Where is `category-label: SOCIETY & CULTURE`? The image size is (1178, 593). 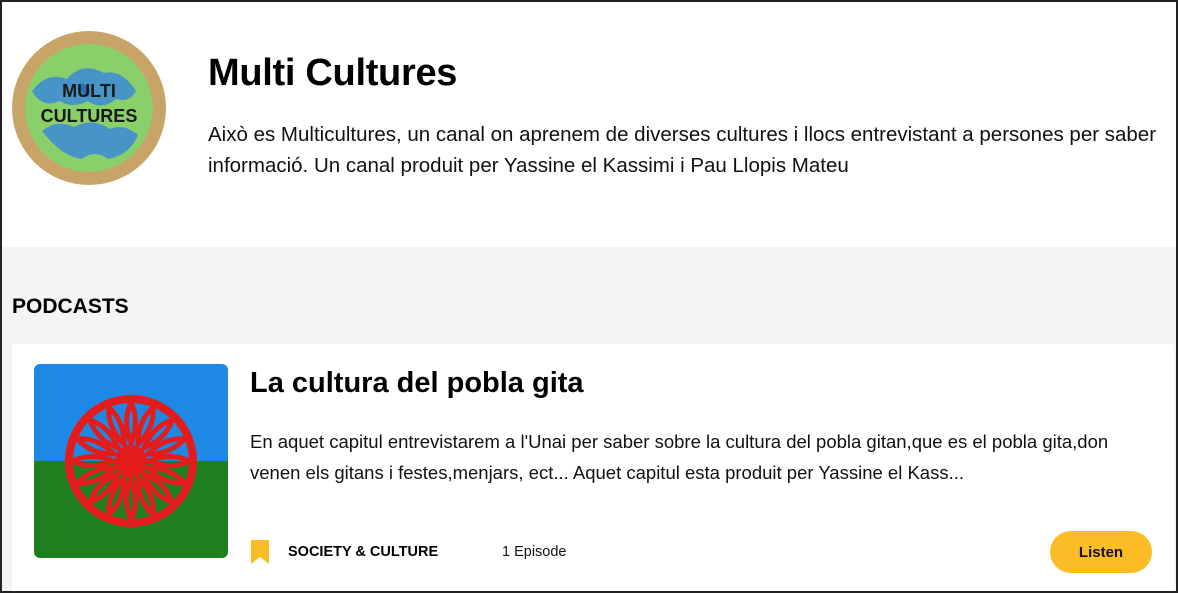 category-label: SOCIETY & CULTURE is located at coordinates (395, 552).